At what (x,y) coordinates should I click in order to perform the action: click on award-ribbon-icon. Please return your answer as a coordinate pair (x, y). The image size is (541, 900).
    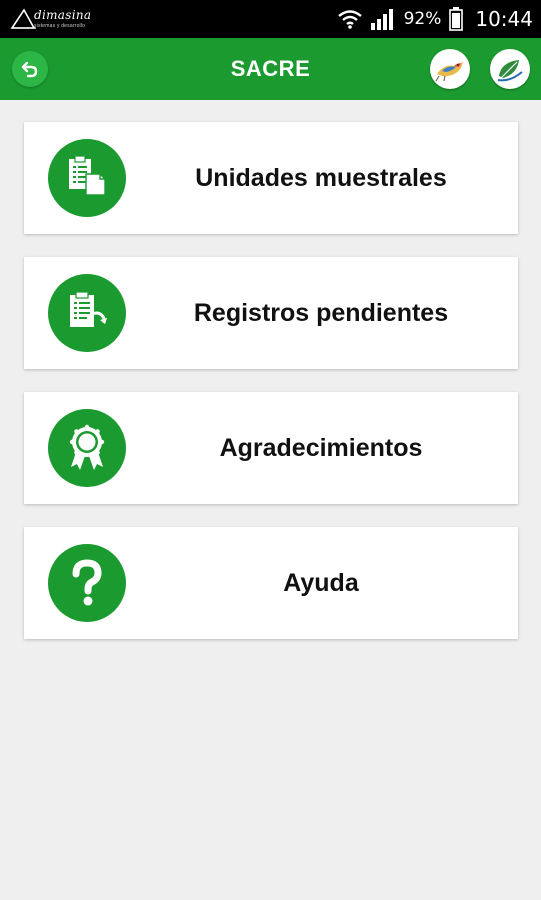
    Looking at the image, I should click on (87, 448).